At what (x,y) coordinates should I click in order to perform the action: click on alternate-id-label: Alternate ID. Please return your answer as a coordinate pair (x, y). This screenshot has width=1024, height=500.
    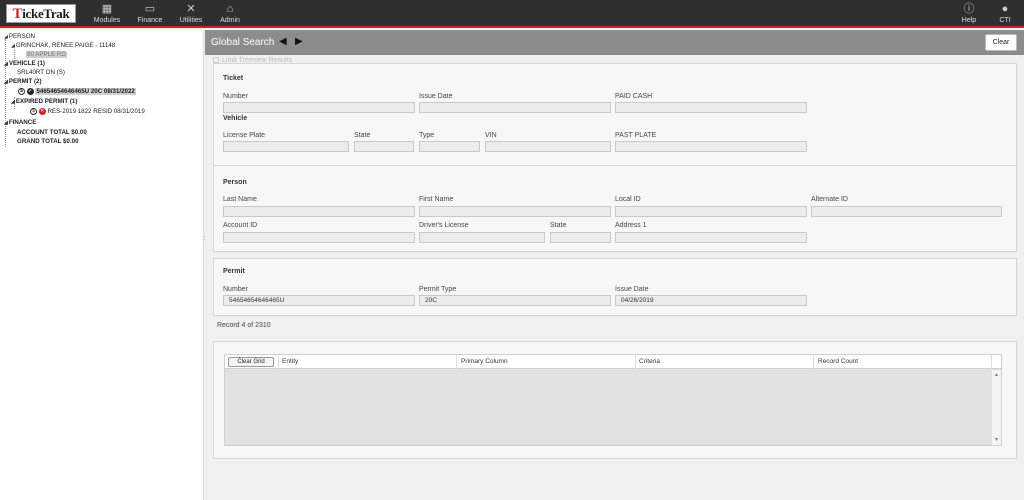
    Looking at the image, I should click on (829, 199).